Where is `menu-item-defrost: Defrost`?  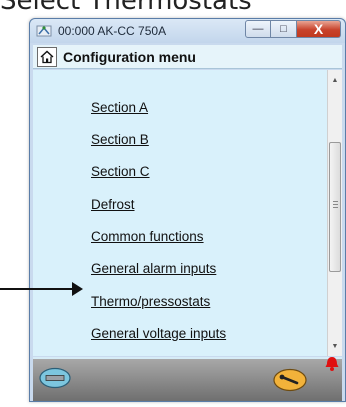 menu-item-defrost: Defrost is located at coordinates (113, 204).